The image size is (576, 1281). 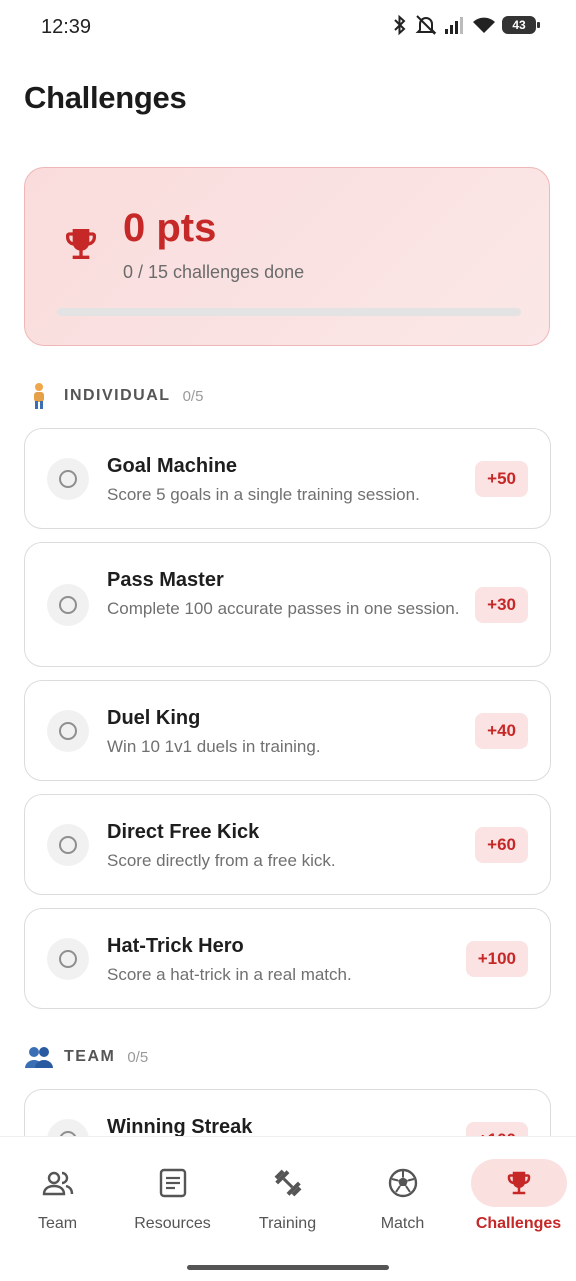 I want to click on points-total: 0 pts, so click(x=170, y=228).